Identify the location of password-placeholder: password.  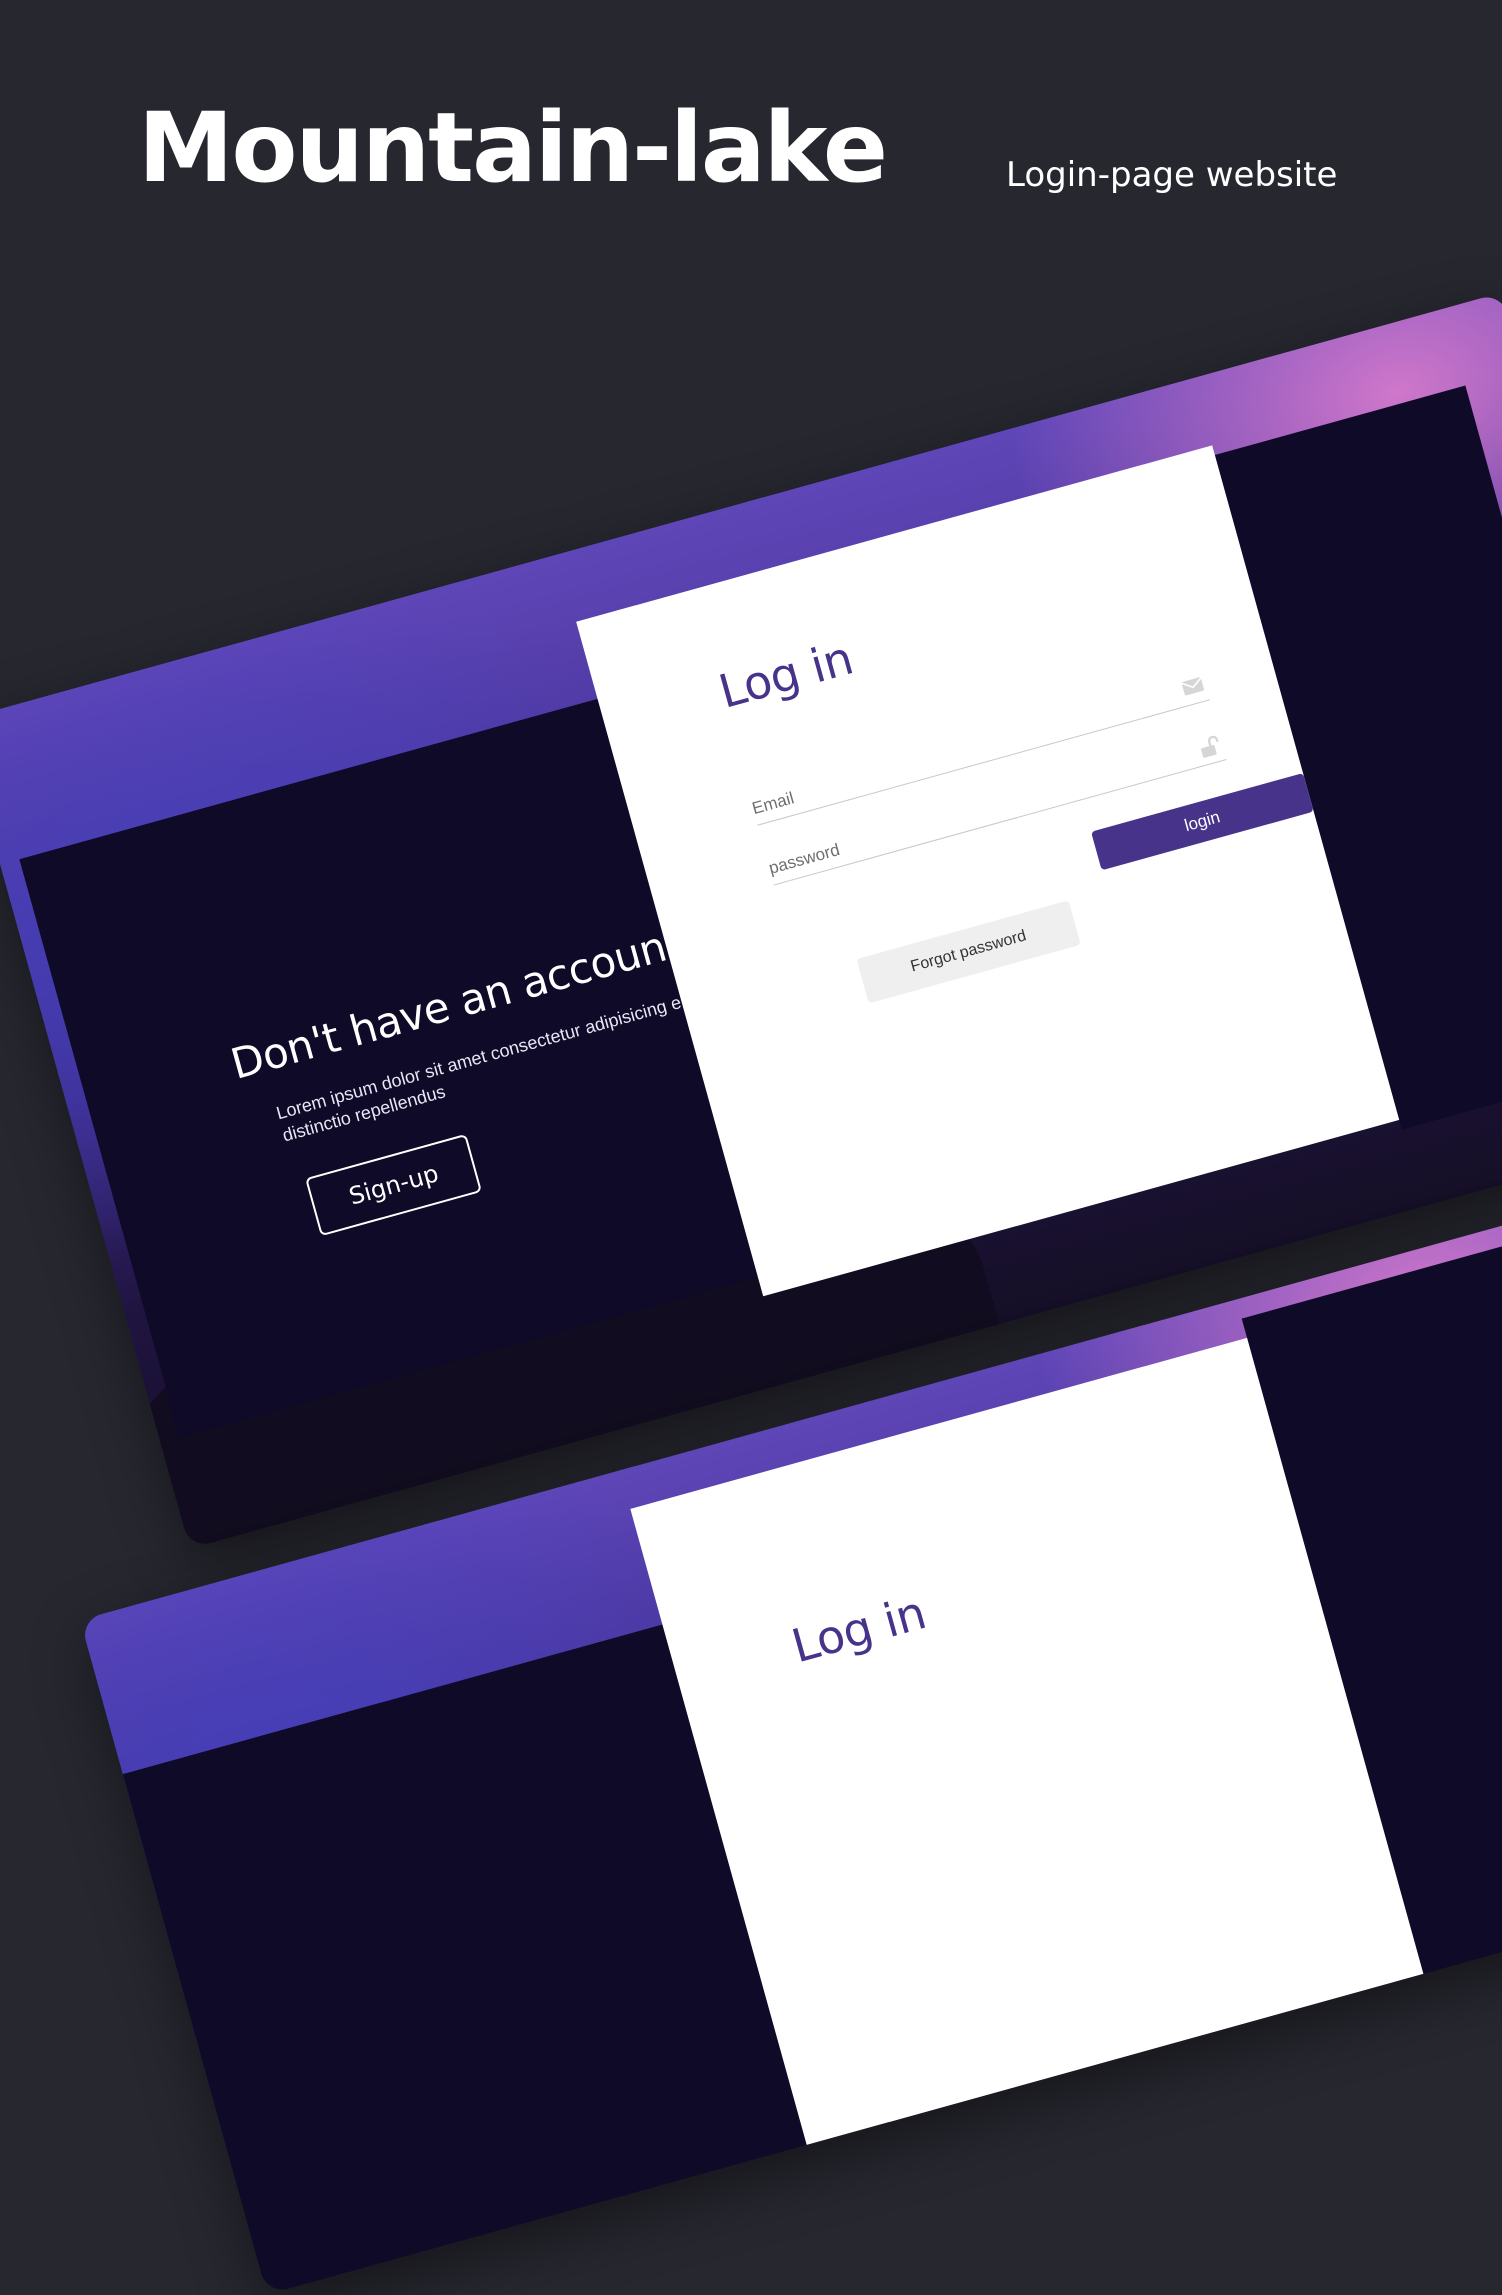
(804, 859).